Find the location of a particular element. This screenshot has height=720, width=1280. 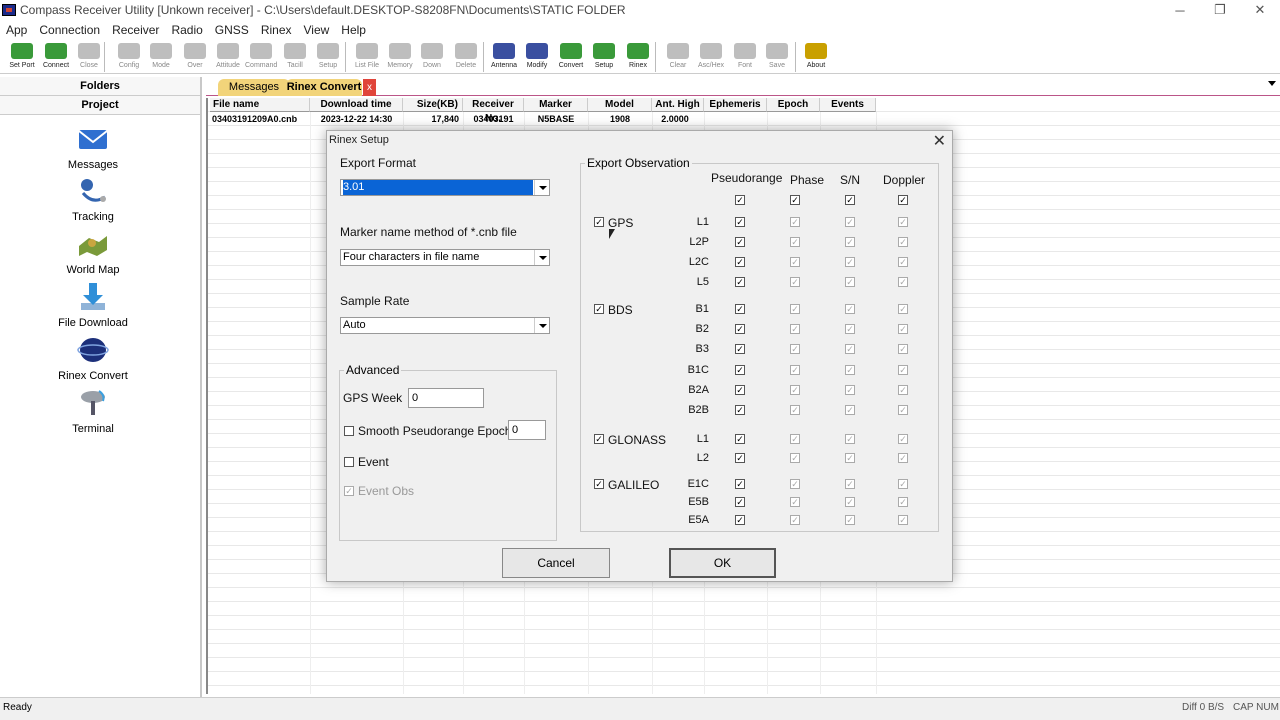

table-cell: 1908 is located at coordinates (620, 119).